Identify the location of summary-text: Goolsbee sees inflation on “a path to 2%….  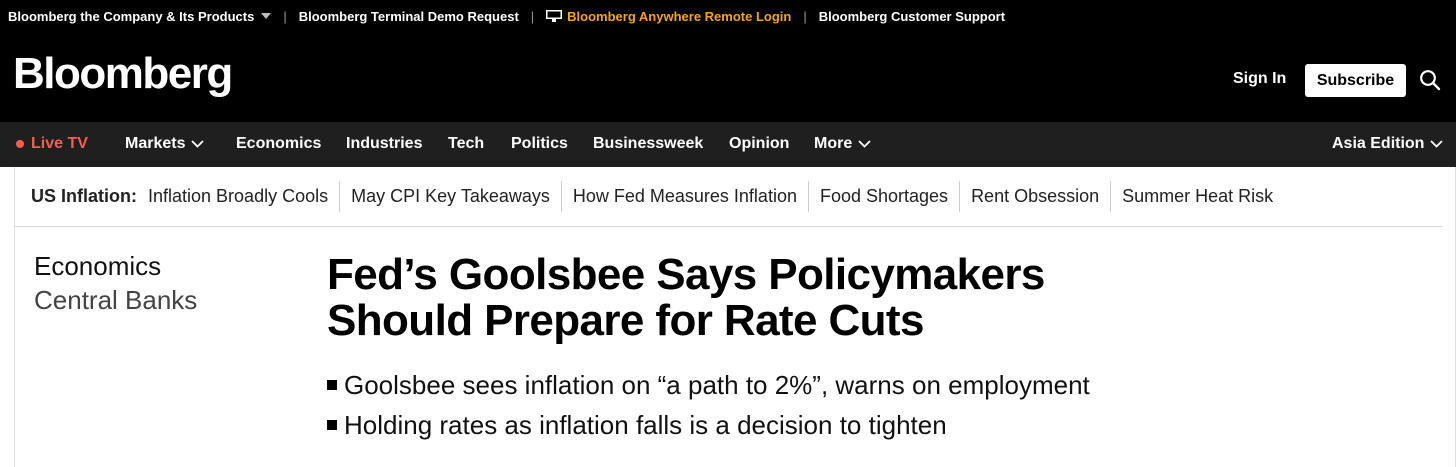
(717, 385).